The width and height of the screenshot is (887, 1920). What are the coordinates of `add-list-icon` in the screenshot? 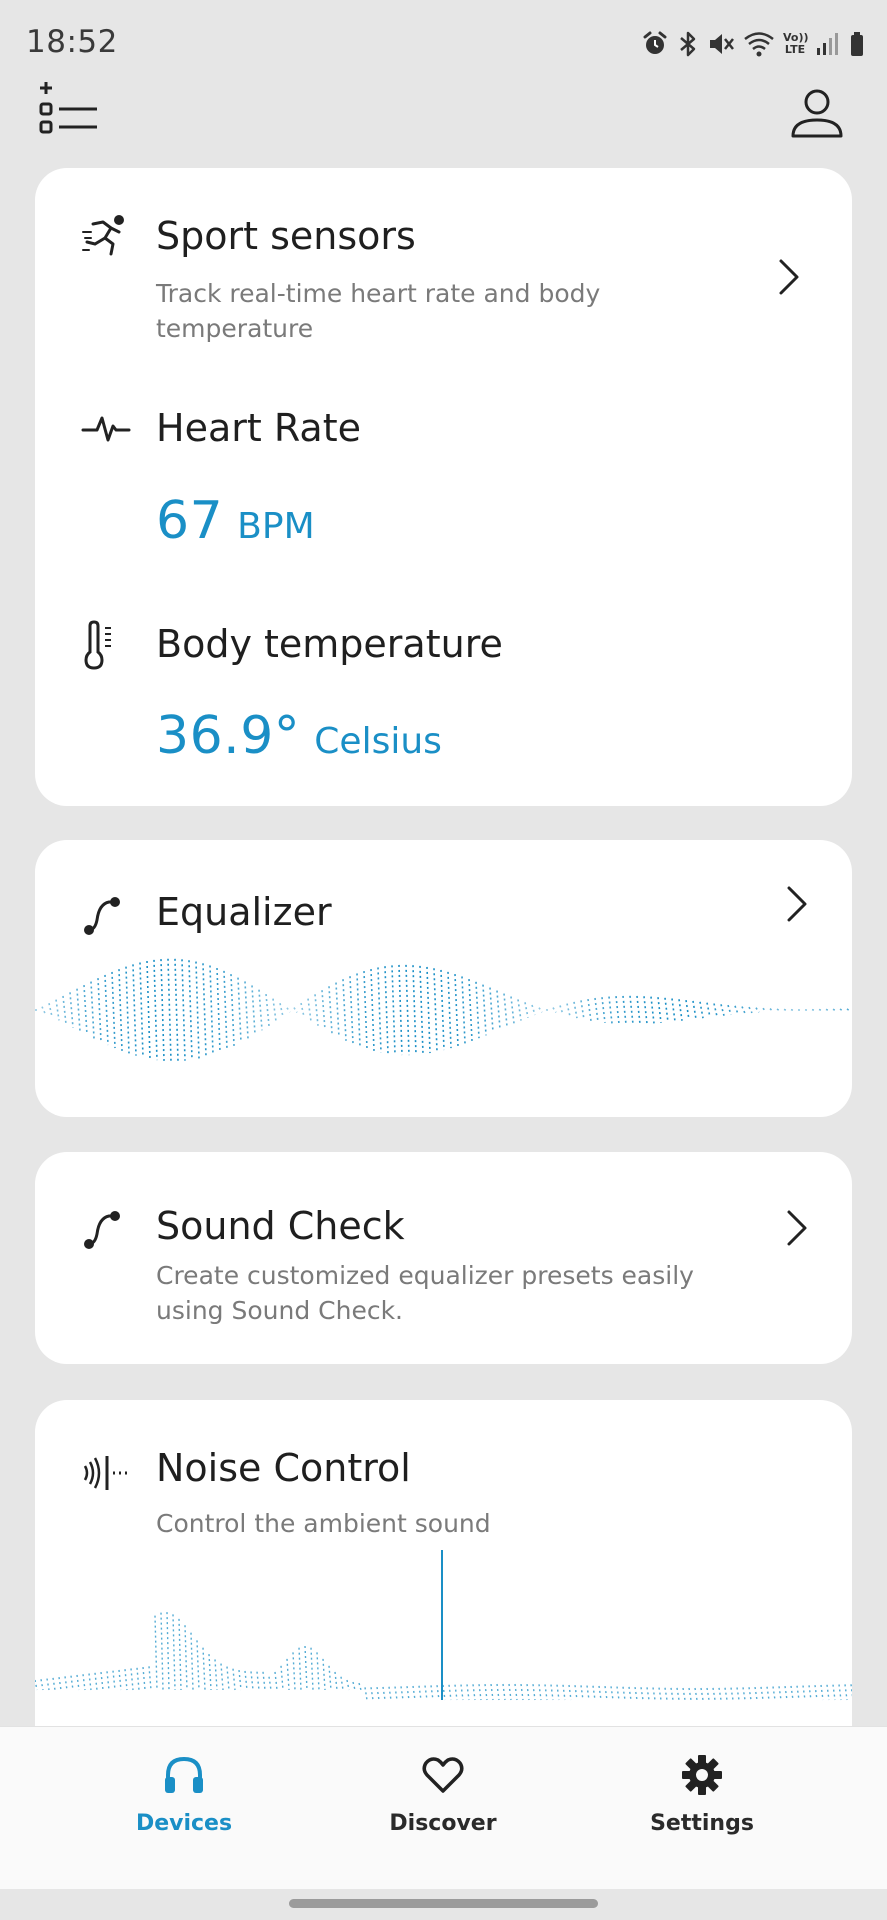 It's located at (68, 108).